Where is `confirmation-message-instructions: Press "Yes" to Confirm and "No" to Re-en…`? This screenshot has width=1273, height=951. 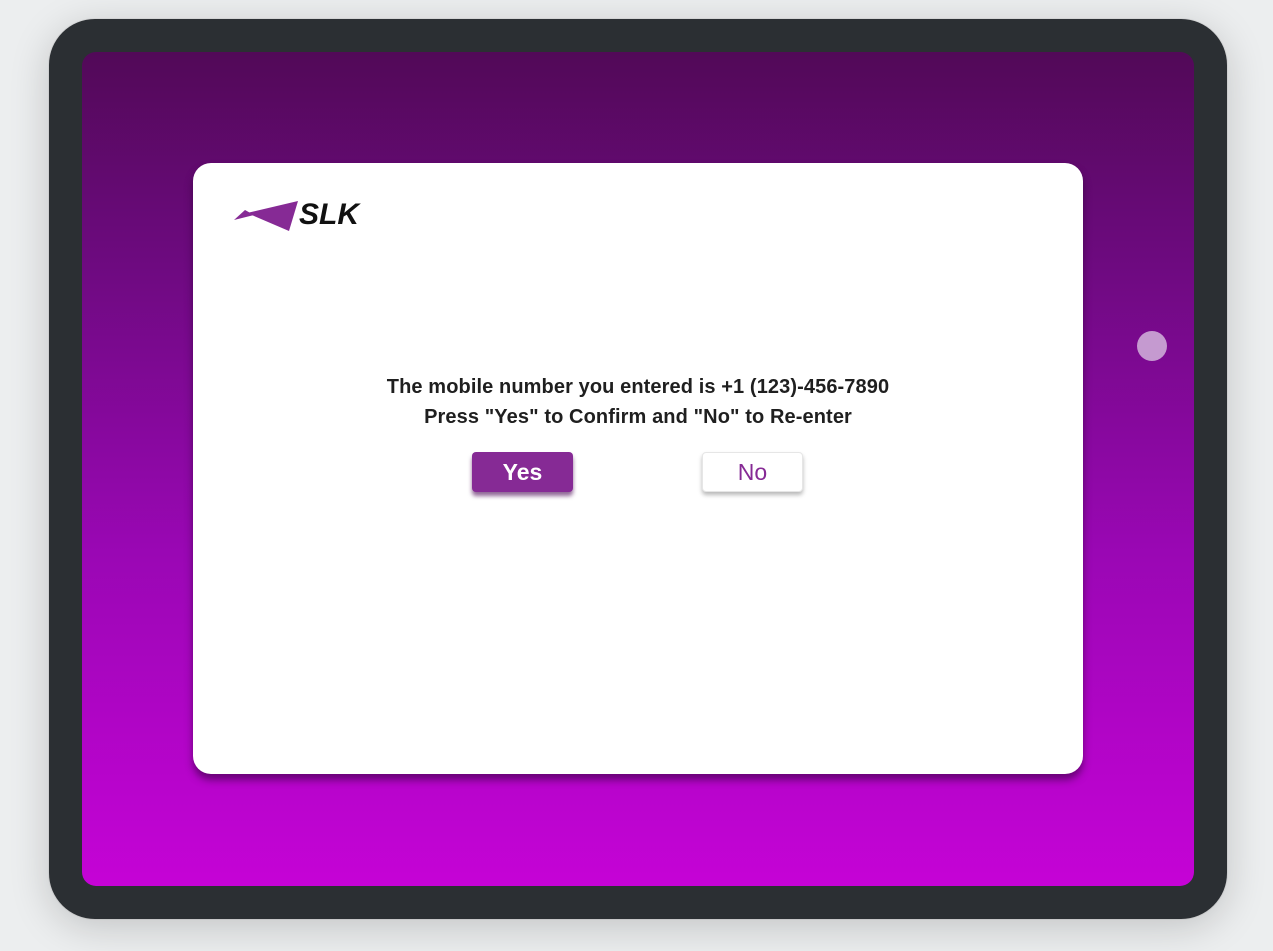
confirmation-message-instructions: Press "Yes" to Confirm and "No" to Re-en… is located at coordinates (638, 417).